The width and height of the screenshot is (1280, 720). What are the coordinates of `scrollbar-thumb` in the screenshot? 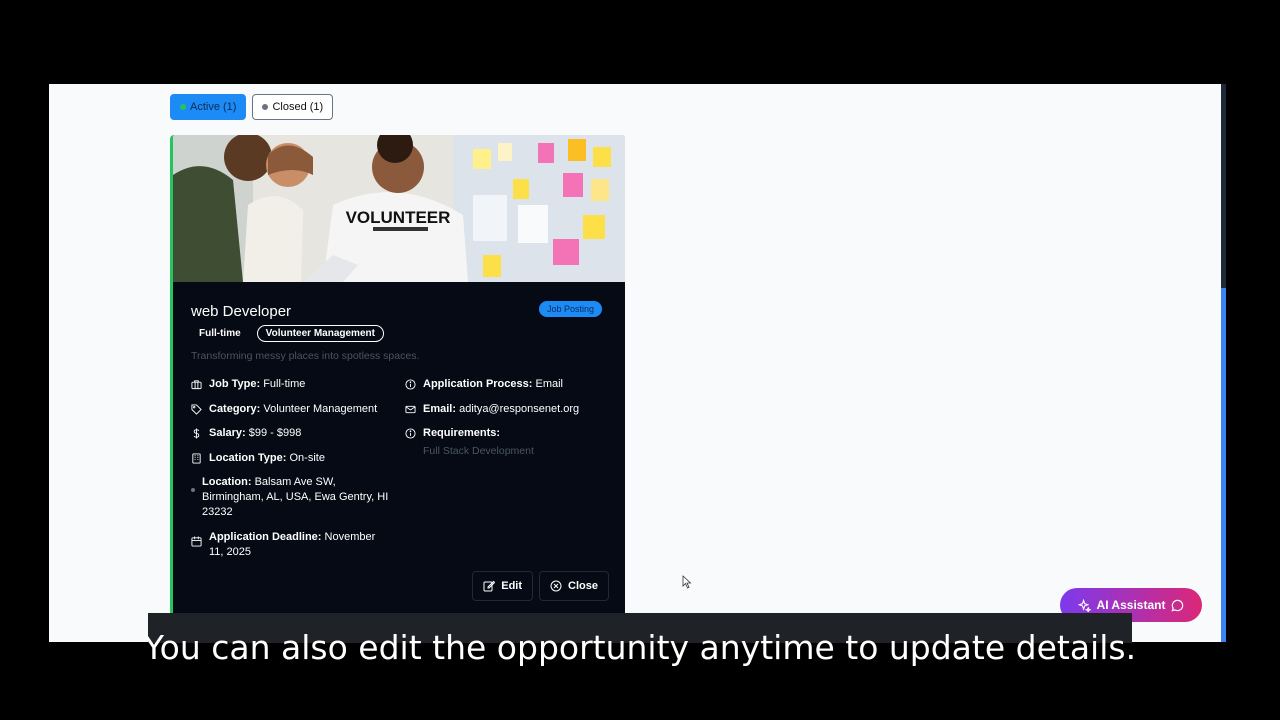 It's located at (1223, 465).